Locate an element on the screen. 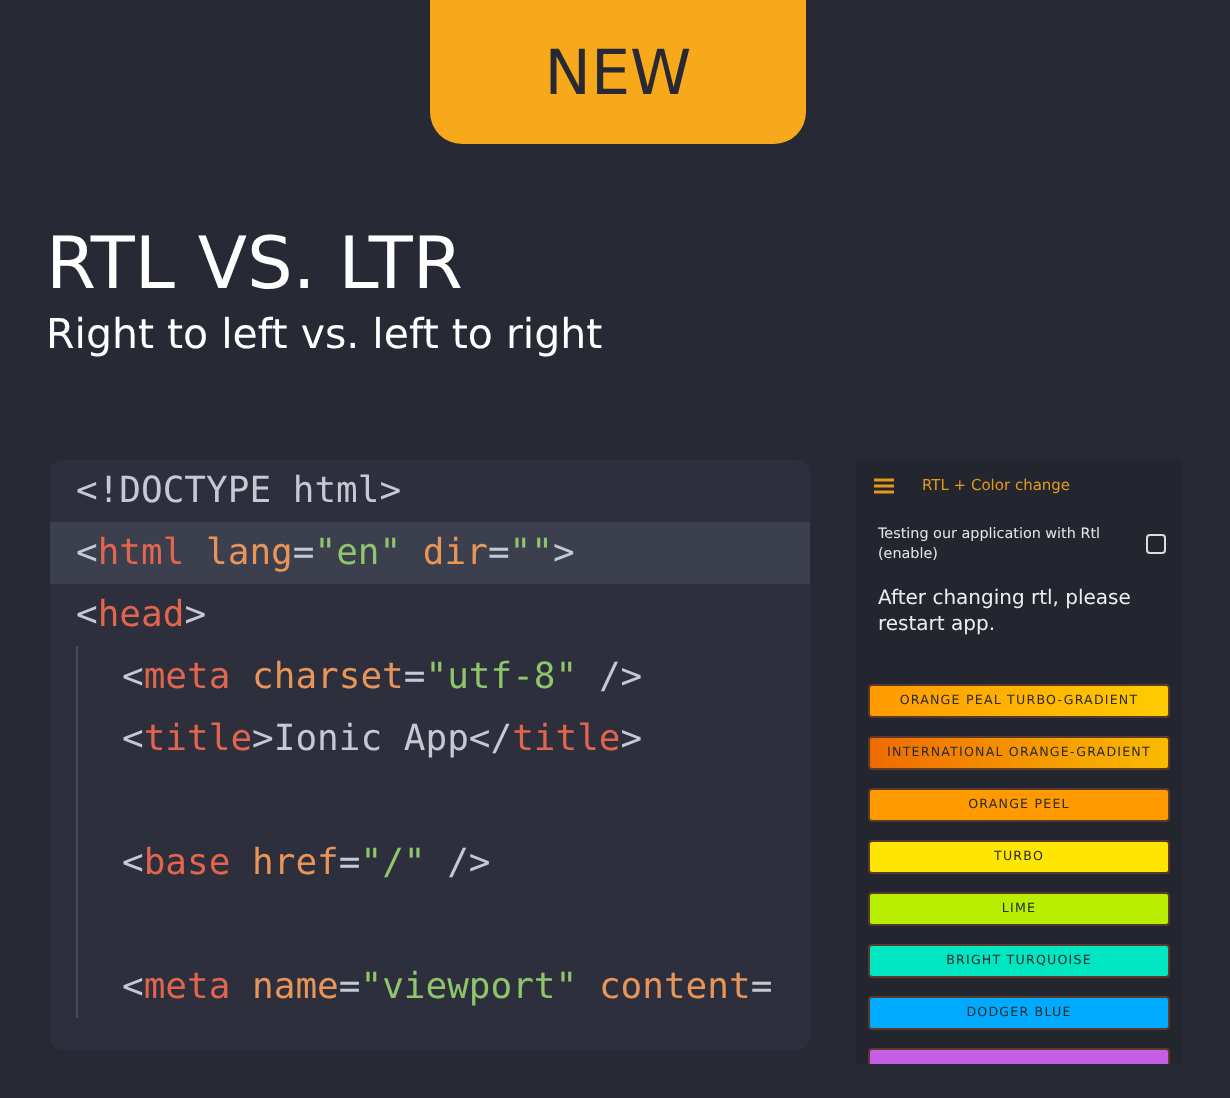  code-line: <meta name="viewport" content= is located at coordinates (447, 987).